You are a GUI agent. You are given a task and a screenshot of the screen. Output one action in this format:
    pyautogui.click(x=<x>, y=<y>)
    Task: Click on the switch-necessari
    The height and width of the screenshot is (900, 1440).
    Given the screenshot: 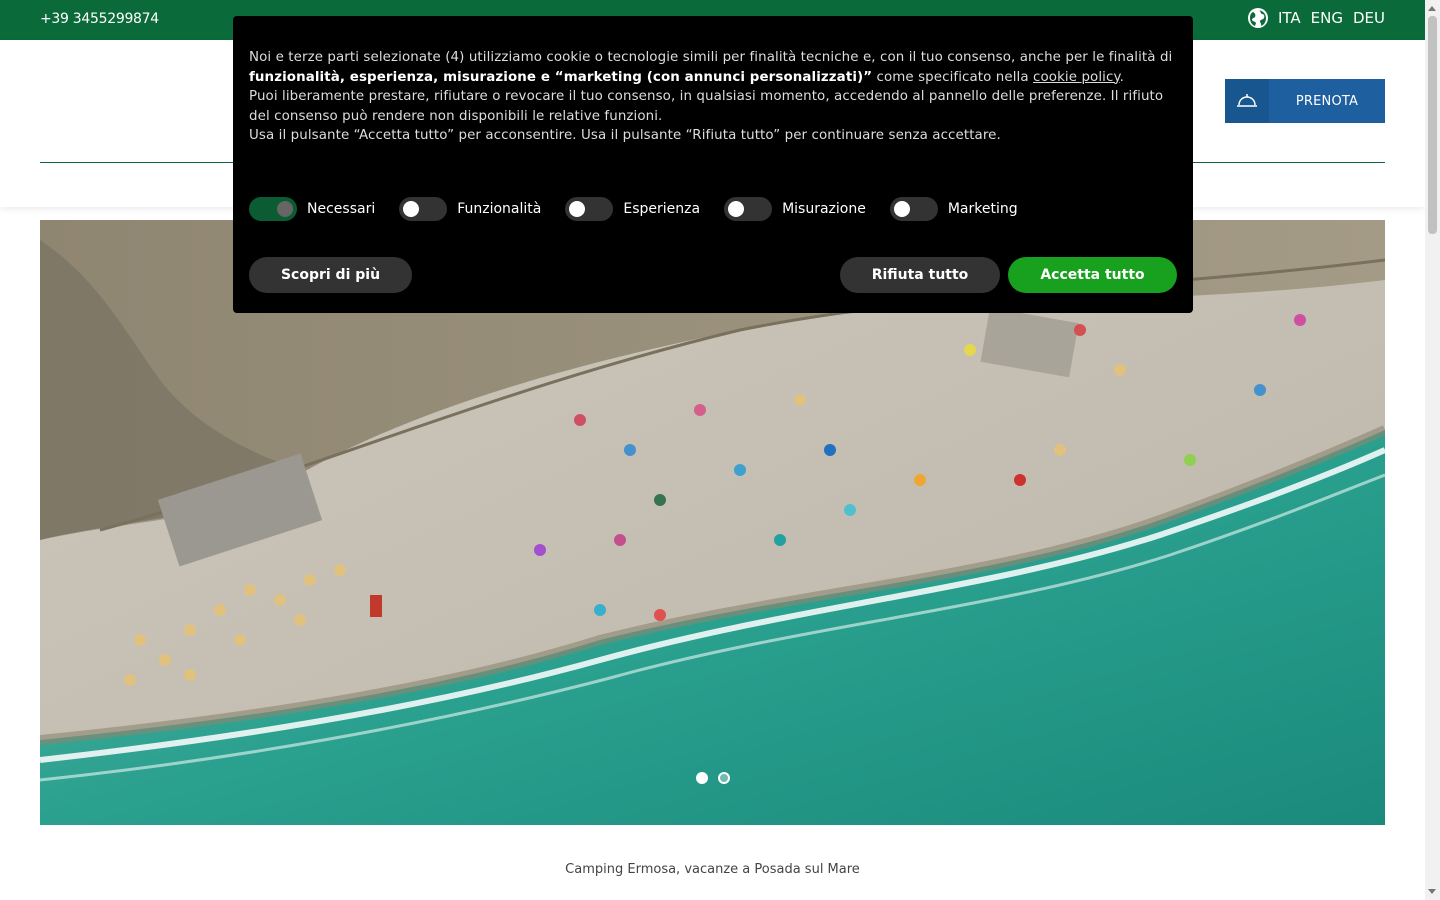 What is the action you would take?
    pyautogui.click(x=273, y=209)
    